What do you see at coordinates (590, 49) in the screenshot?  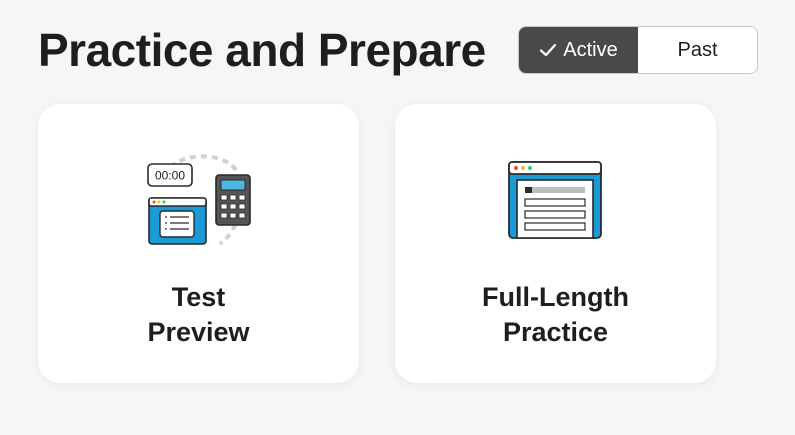 I see `active-toggle-label: Active` at bounding box center [590, 49].